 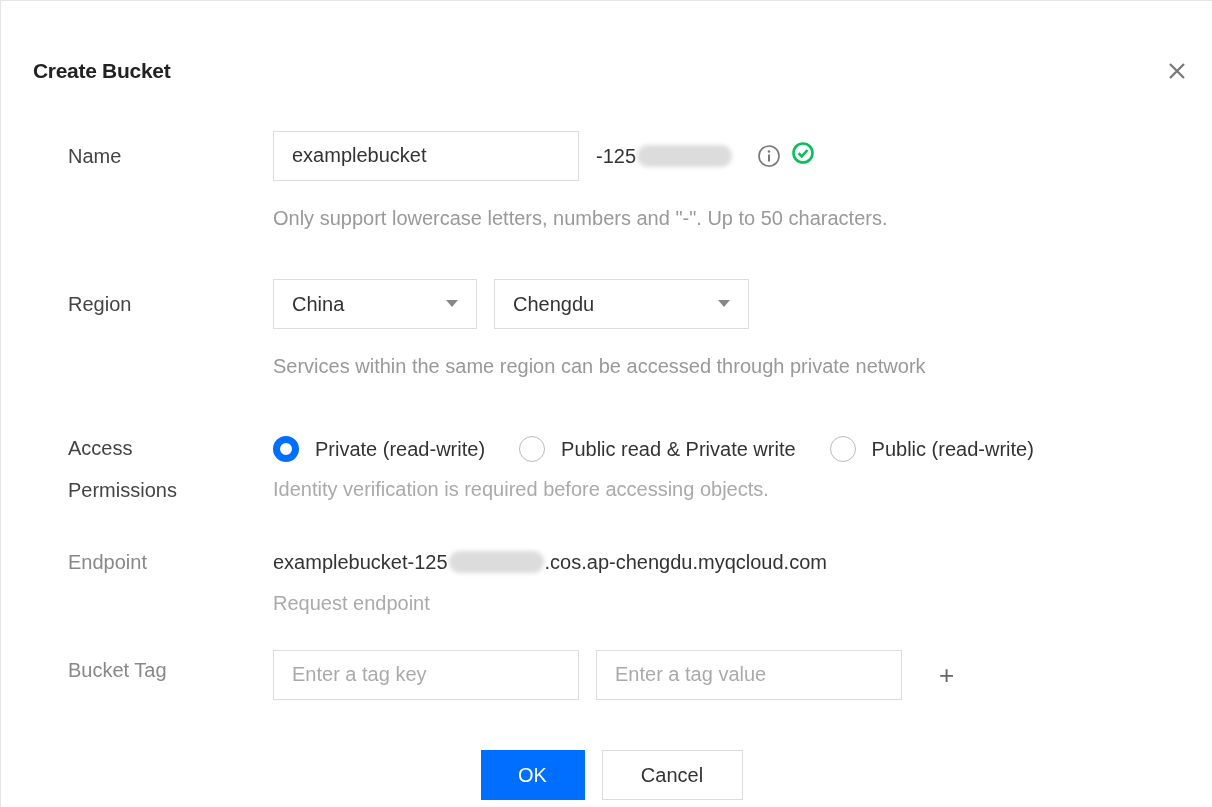 What do you see at coordinates (379, 448) in the screenshot?
I see `radio-option: Private (read-write)` at bounding box center [379, 448].